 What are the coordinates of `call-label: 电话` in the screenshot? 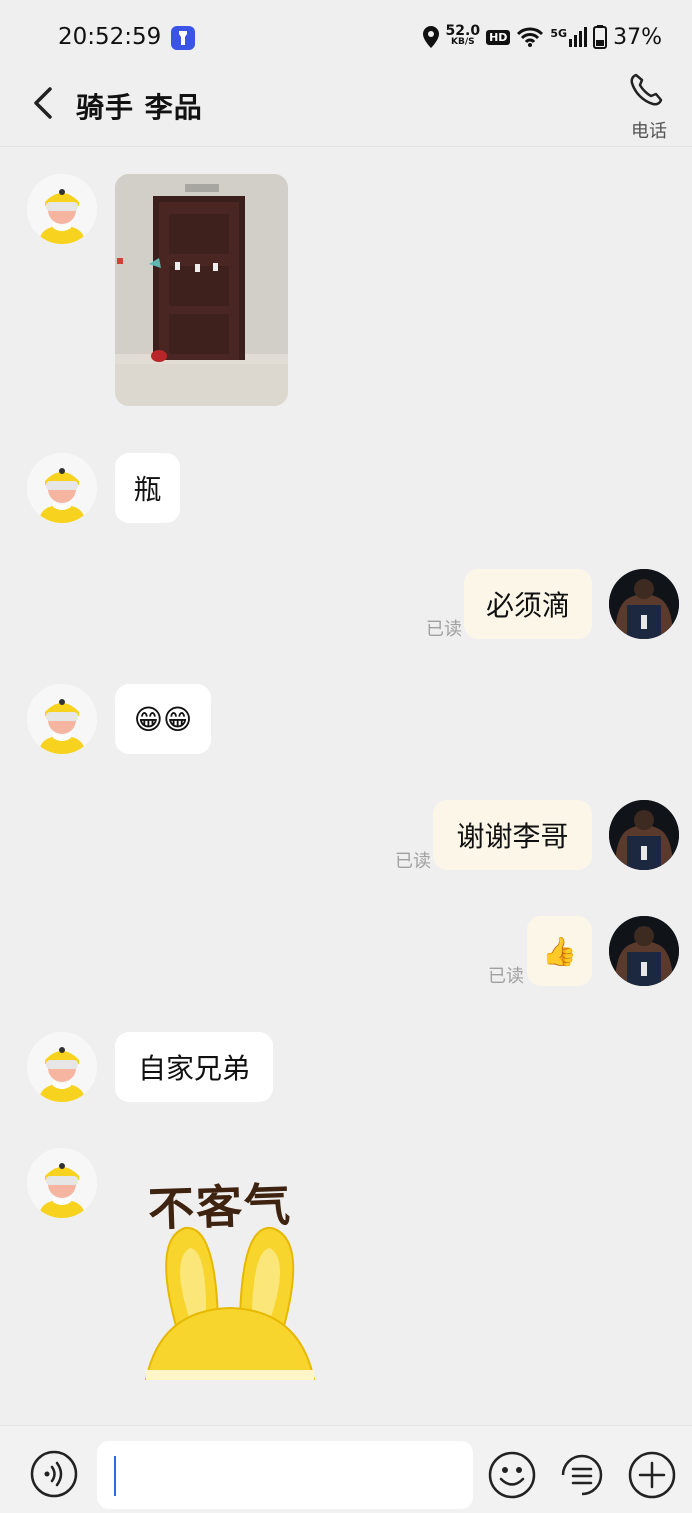 It's located at (649, 131).